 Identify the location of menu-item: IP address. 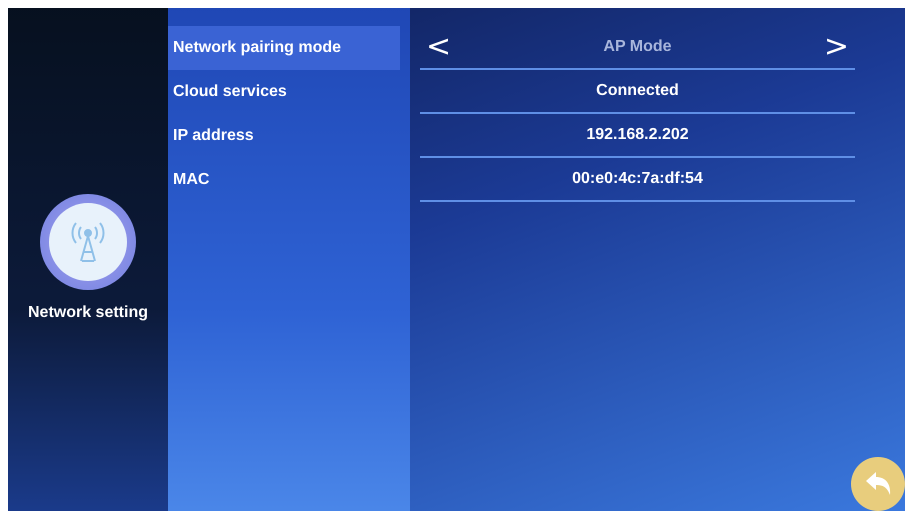
(284, 136).